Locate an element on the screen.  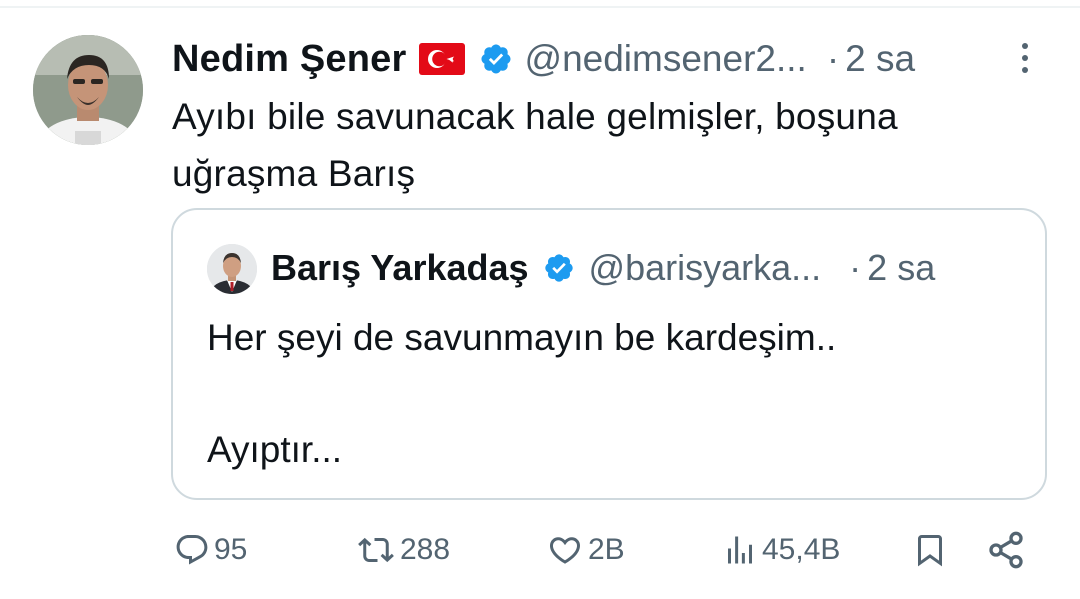
quoted-text-line: Her şeyi de savunmayın be kardeşim.. is located at coordinates (522, 337).